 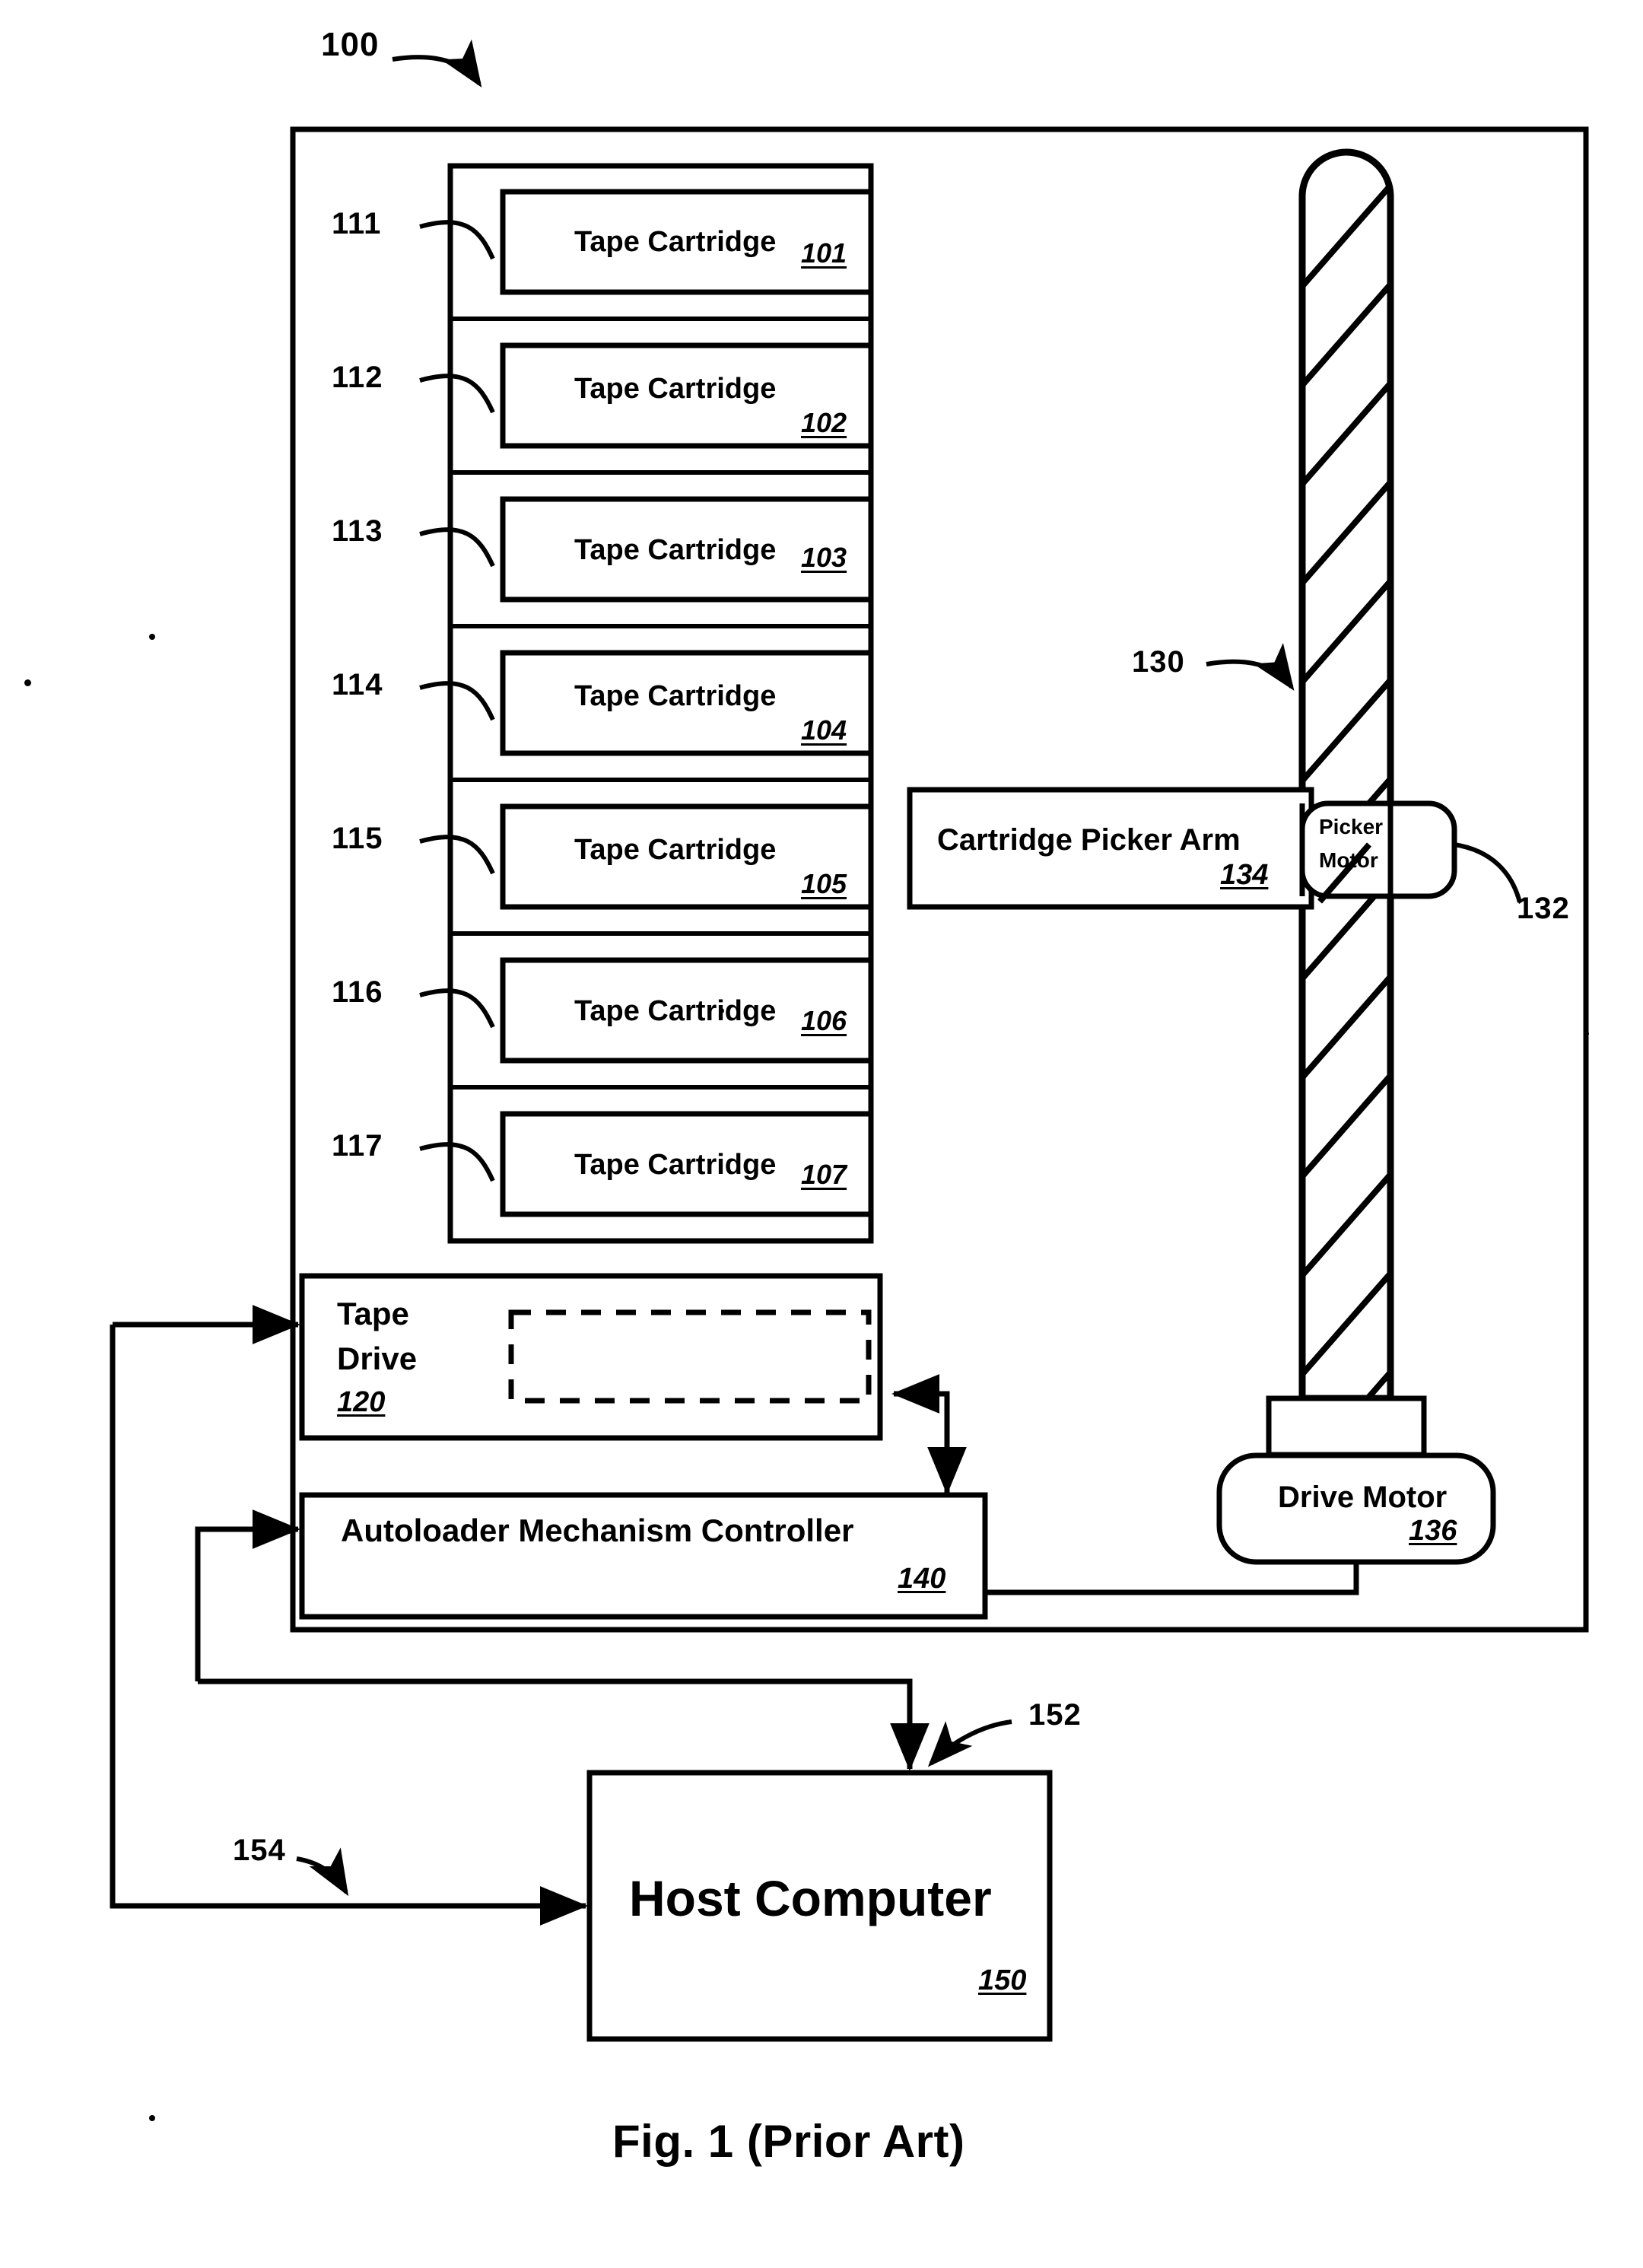 What do you see at coordinates (1433, 1531) in the screenshot?
I see `drive-motor-number: 136` at bounding box center [1433, 1531].